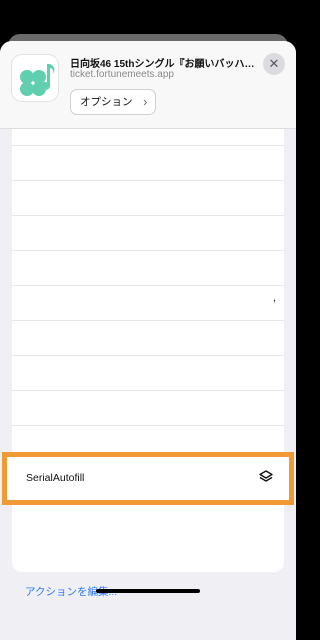 This screenshot has height=640, width=320. I want to click on options-label: オプション, so click(106, 102).